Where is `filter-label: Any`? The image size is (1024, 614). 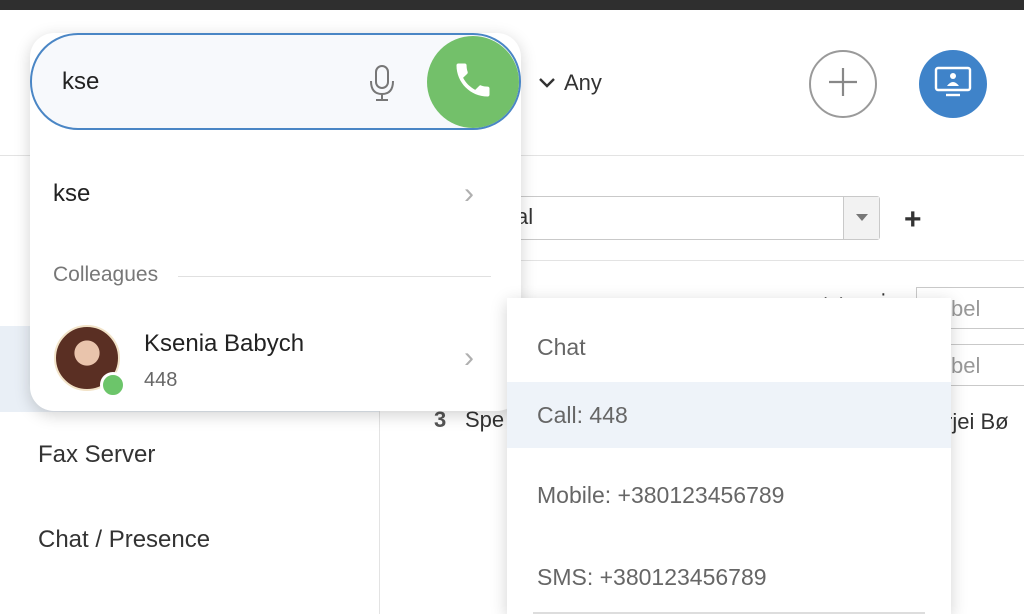 filter-label: Any is located at coordinates (583, 82).